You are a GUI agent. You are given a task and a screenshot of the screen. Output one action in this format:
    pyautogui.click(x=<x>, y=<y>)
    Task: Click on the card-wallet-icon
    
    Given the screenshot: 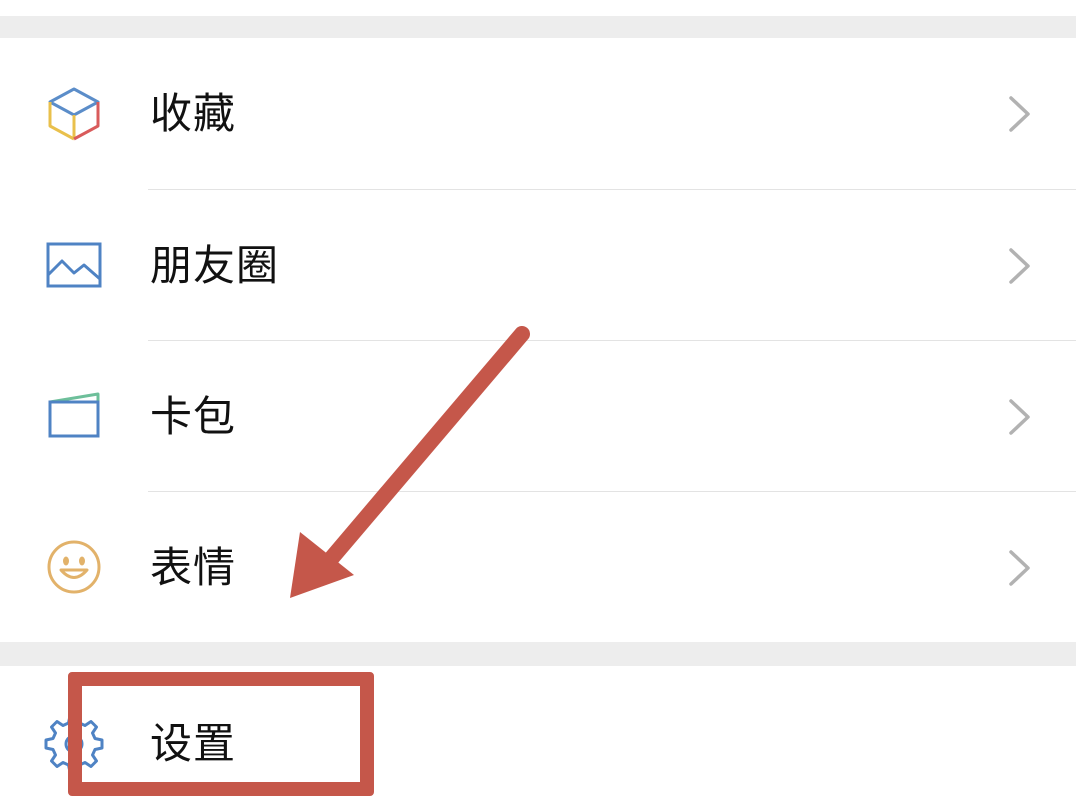 What is the action you would take?
    pyautogui.click(x=74, y=416)
    